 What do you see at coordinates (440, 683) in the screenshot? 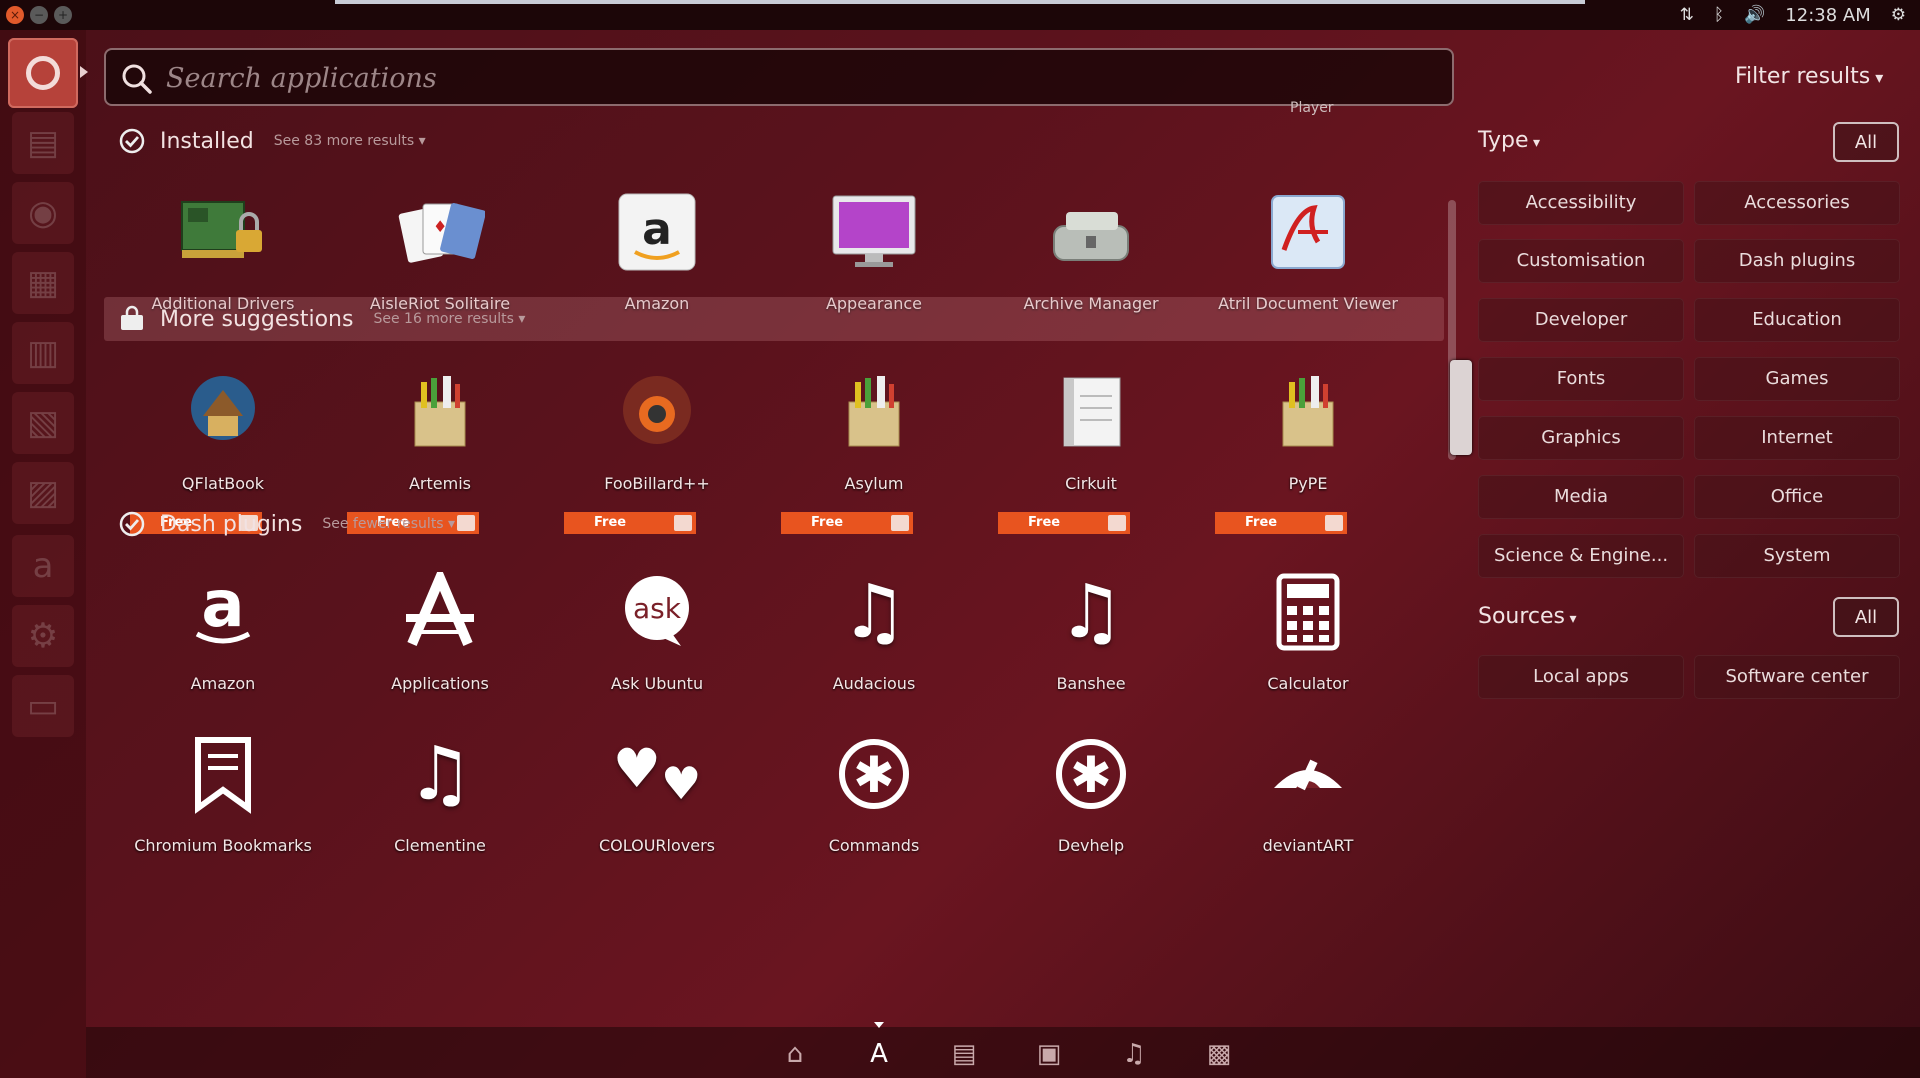
I see `plugin-label: Applications` at bounding box center [440, 683].